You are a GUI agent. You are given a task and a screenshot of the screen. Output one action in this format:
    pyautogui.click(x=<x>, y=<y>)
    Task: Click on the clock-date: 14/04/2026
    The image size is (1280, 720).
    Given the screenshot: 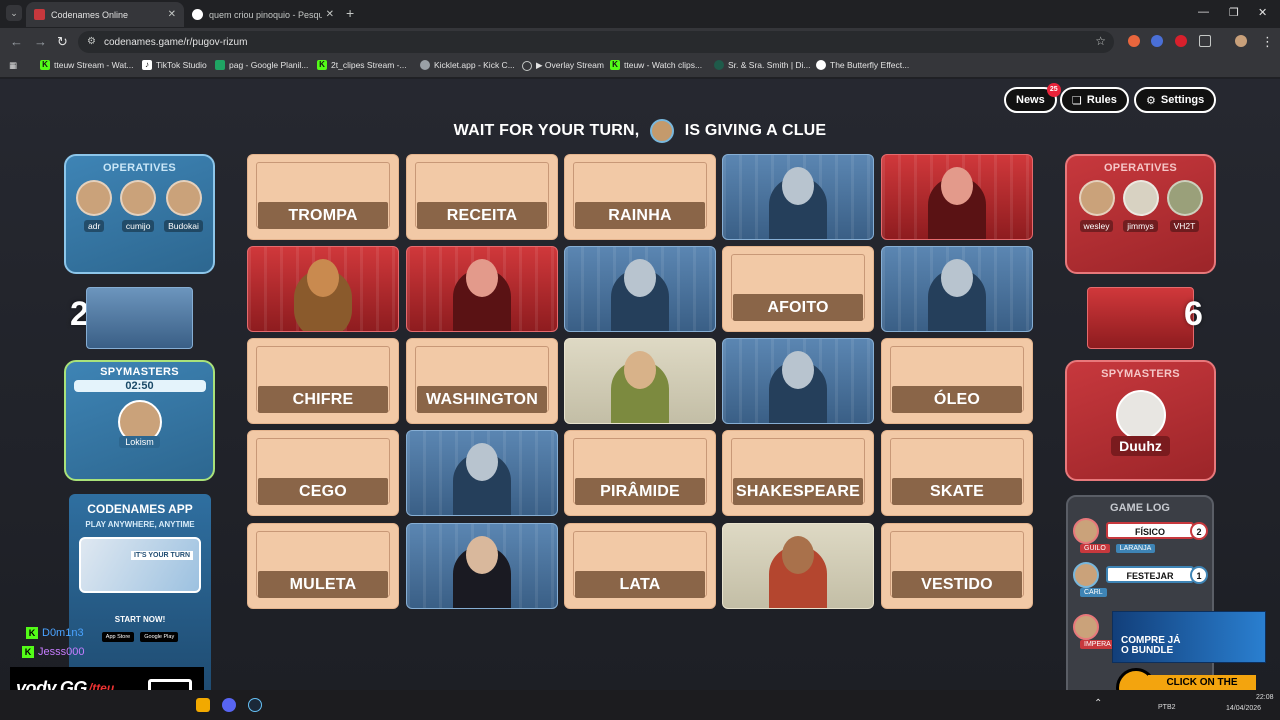 What is the action you would take?
    pyautogui.click(x=1244, y=708)
    